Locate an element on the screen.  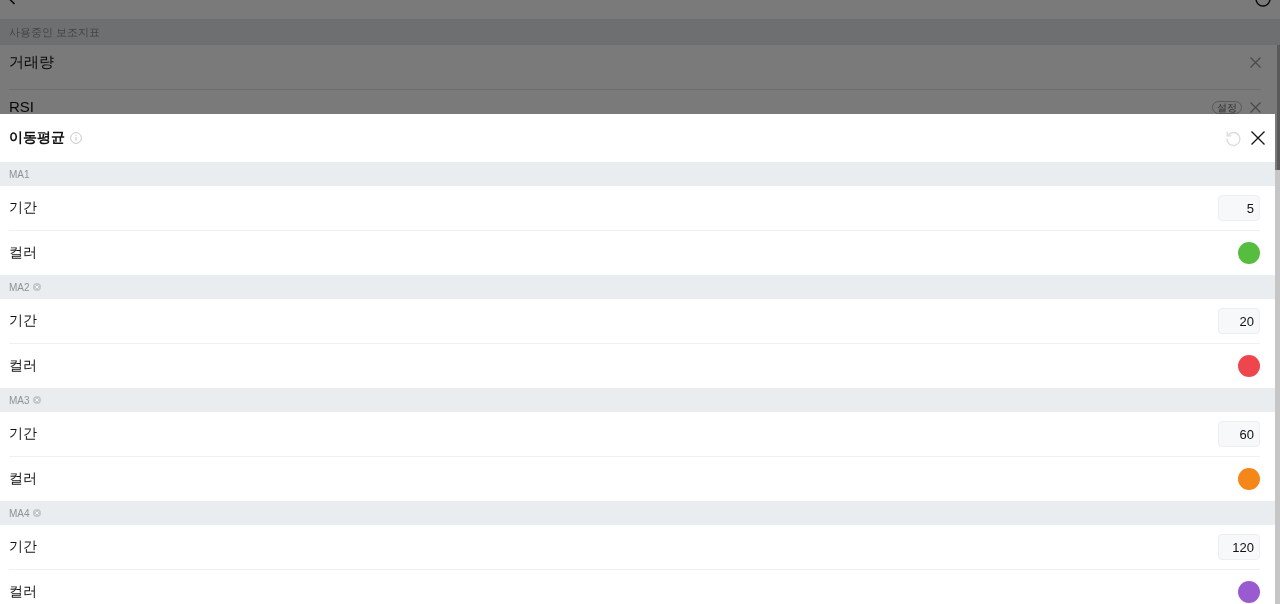
group-label: MA1 is located at coordinates (19, 174).